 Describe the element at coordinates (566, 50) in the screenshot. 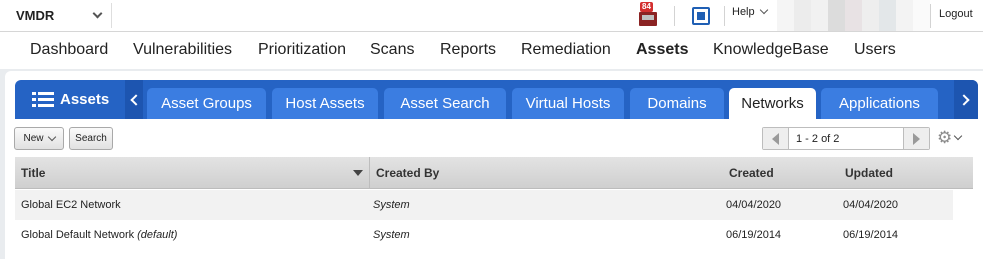

I see `nav-remediation: Remediation` at that location.